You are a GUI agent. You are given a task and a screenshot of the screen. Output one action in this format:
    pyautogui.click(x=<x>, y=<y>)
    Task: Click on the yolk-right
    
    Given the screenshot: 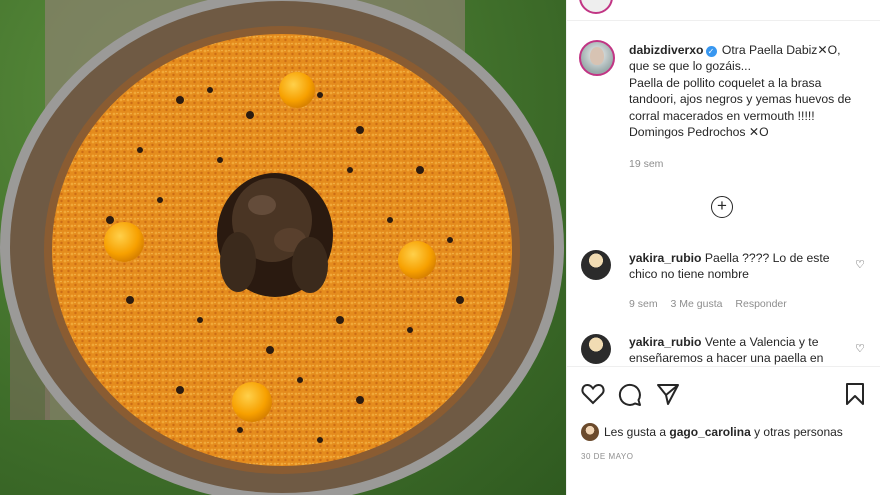 What is the action you would take?
    pyautogui.click(x=417, y=260)
    